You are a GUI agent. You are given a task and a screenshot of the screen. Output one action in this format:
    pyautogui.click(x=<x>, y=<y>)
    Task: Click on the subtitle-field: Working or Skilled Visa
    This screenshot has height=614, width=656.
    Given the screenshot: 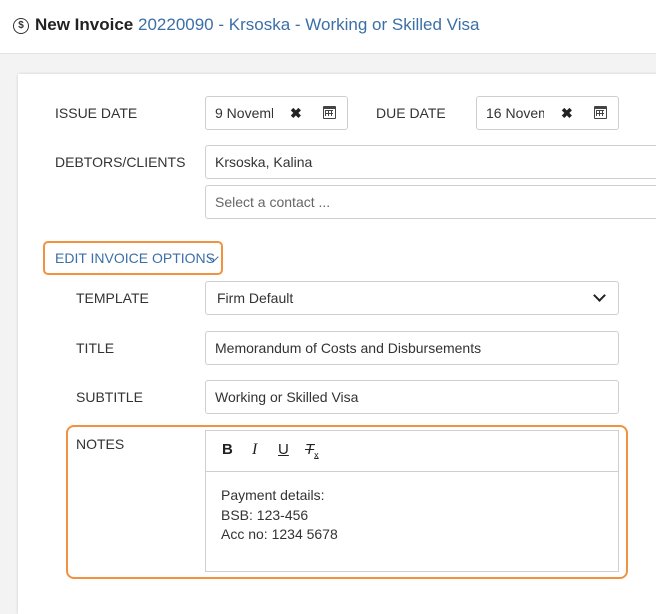 What is the action you would take?
    pyautogui.click(x=412, y=397)
    